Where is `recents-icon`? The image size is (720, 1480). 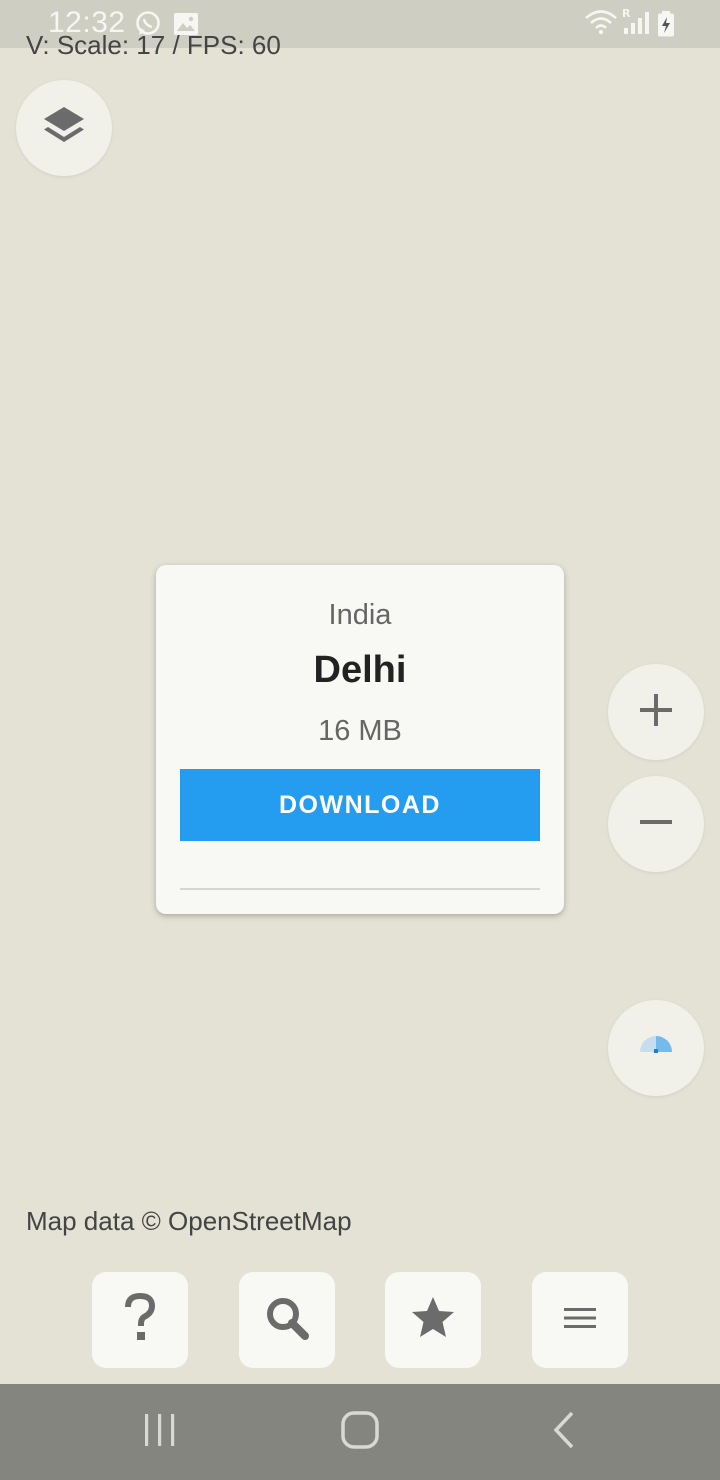 recents-icon is located at coordinates (160, 1432).